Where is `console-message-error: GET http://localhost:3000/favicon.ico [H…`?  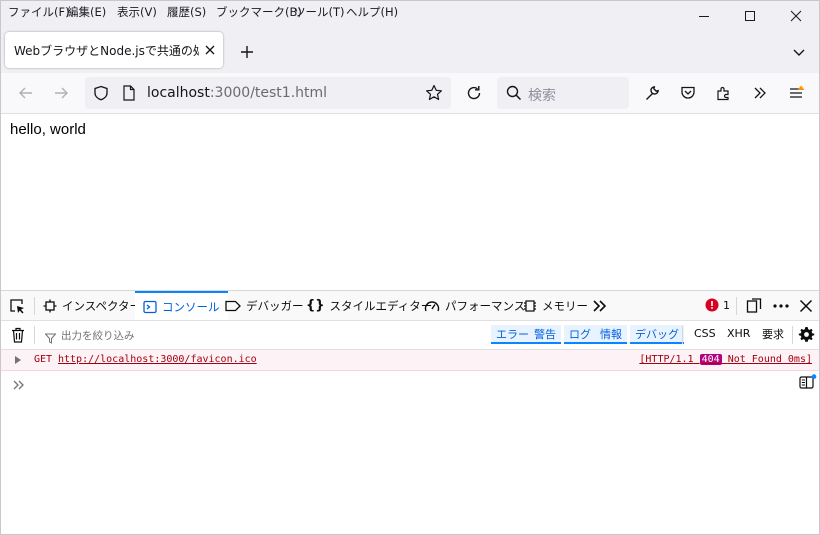 console-message-error: GET http://localhost:3000/favicon.ico [H… is located at coordinates (410, 360).